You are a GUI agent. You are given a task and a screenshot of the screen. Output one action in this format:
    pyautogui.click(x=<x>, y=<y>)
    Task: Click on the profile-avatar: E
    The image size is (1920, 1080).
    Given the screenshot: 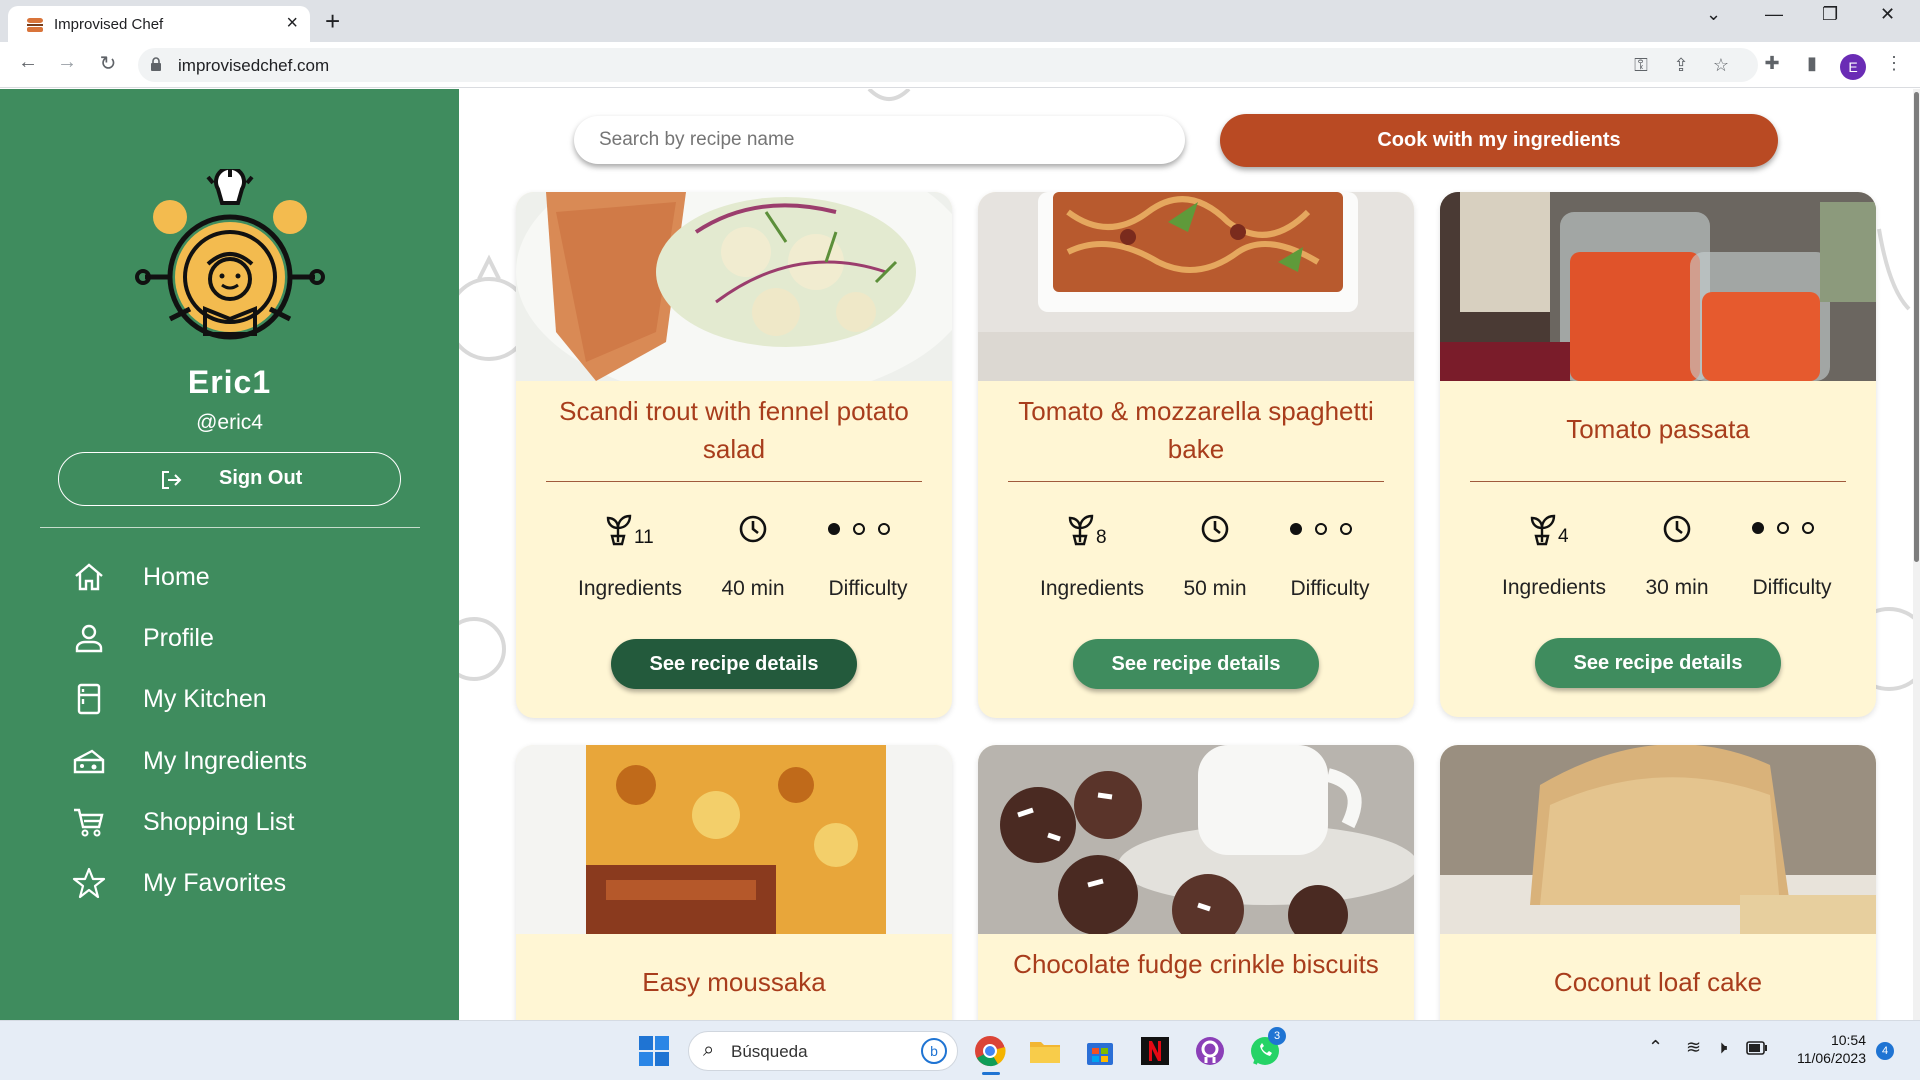 What is the action you would take?
    pyautogui.click(x=1853, y=67)
    